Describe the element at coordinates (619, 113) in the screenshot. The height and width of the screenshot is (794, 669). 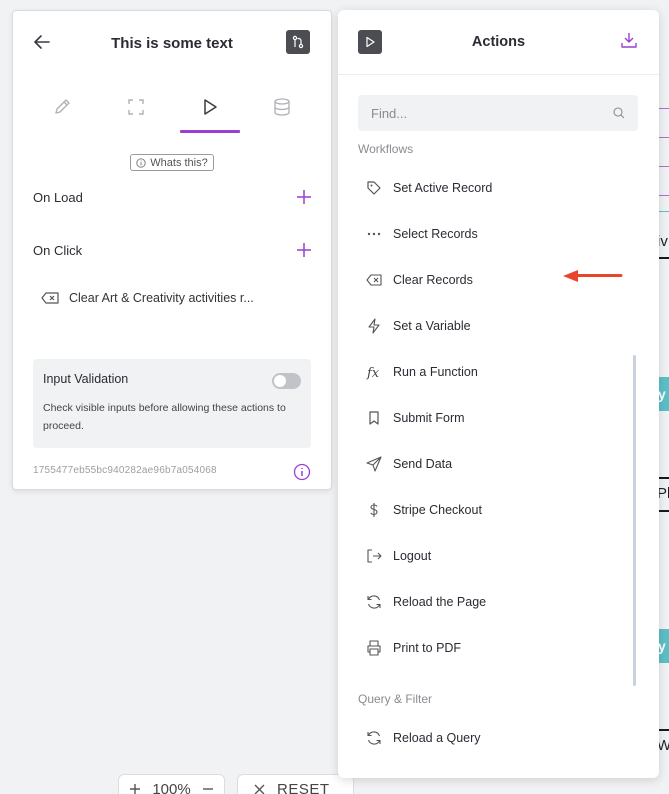
I see `search-icon` at that location.